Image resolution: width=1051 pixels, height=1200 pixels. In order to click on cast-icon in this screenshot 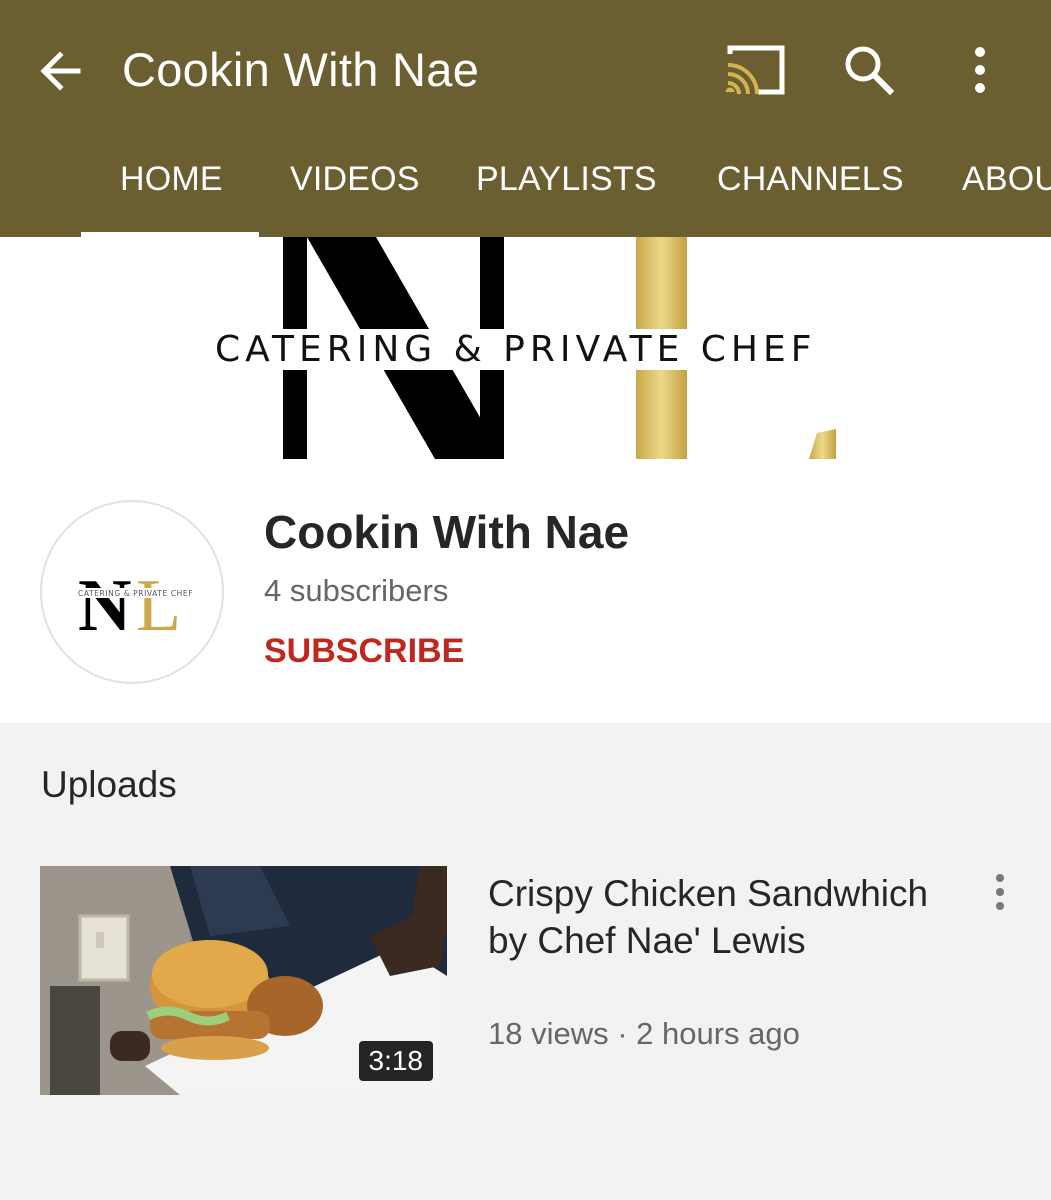, I will do `click(755, 70)`.